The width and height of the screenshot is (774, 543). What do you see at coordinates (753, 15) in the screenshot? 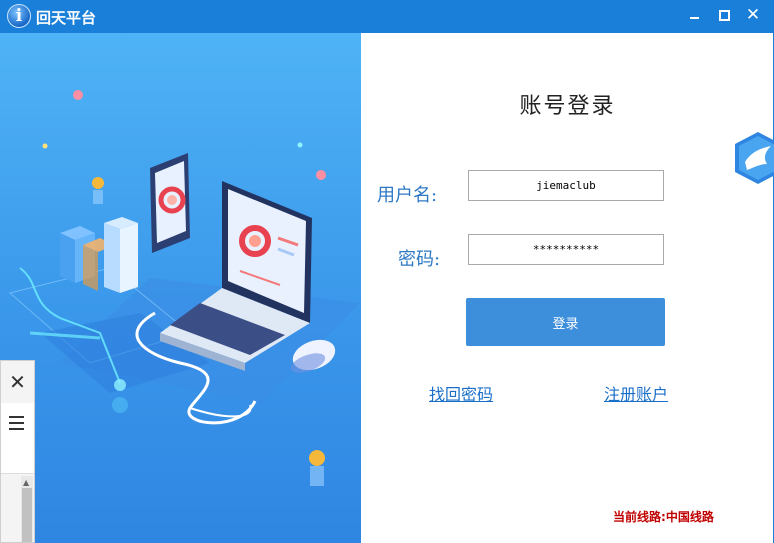
I see `close-button: ✕` at bounding box center [753, 15].